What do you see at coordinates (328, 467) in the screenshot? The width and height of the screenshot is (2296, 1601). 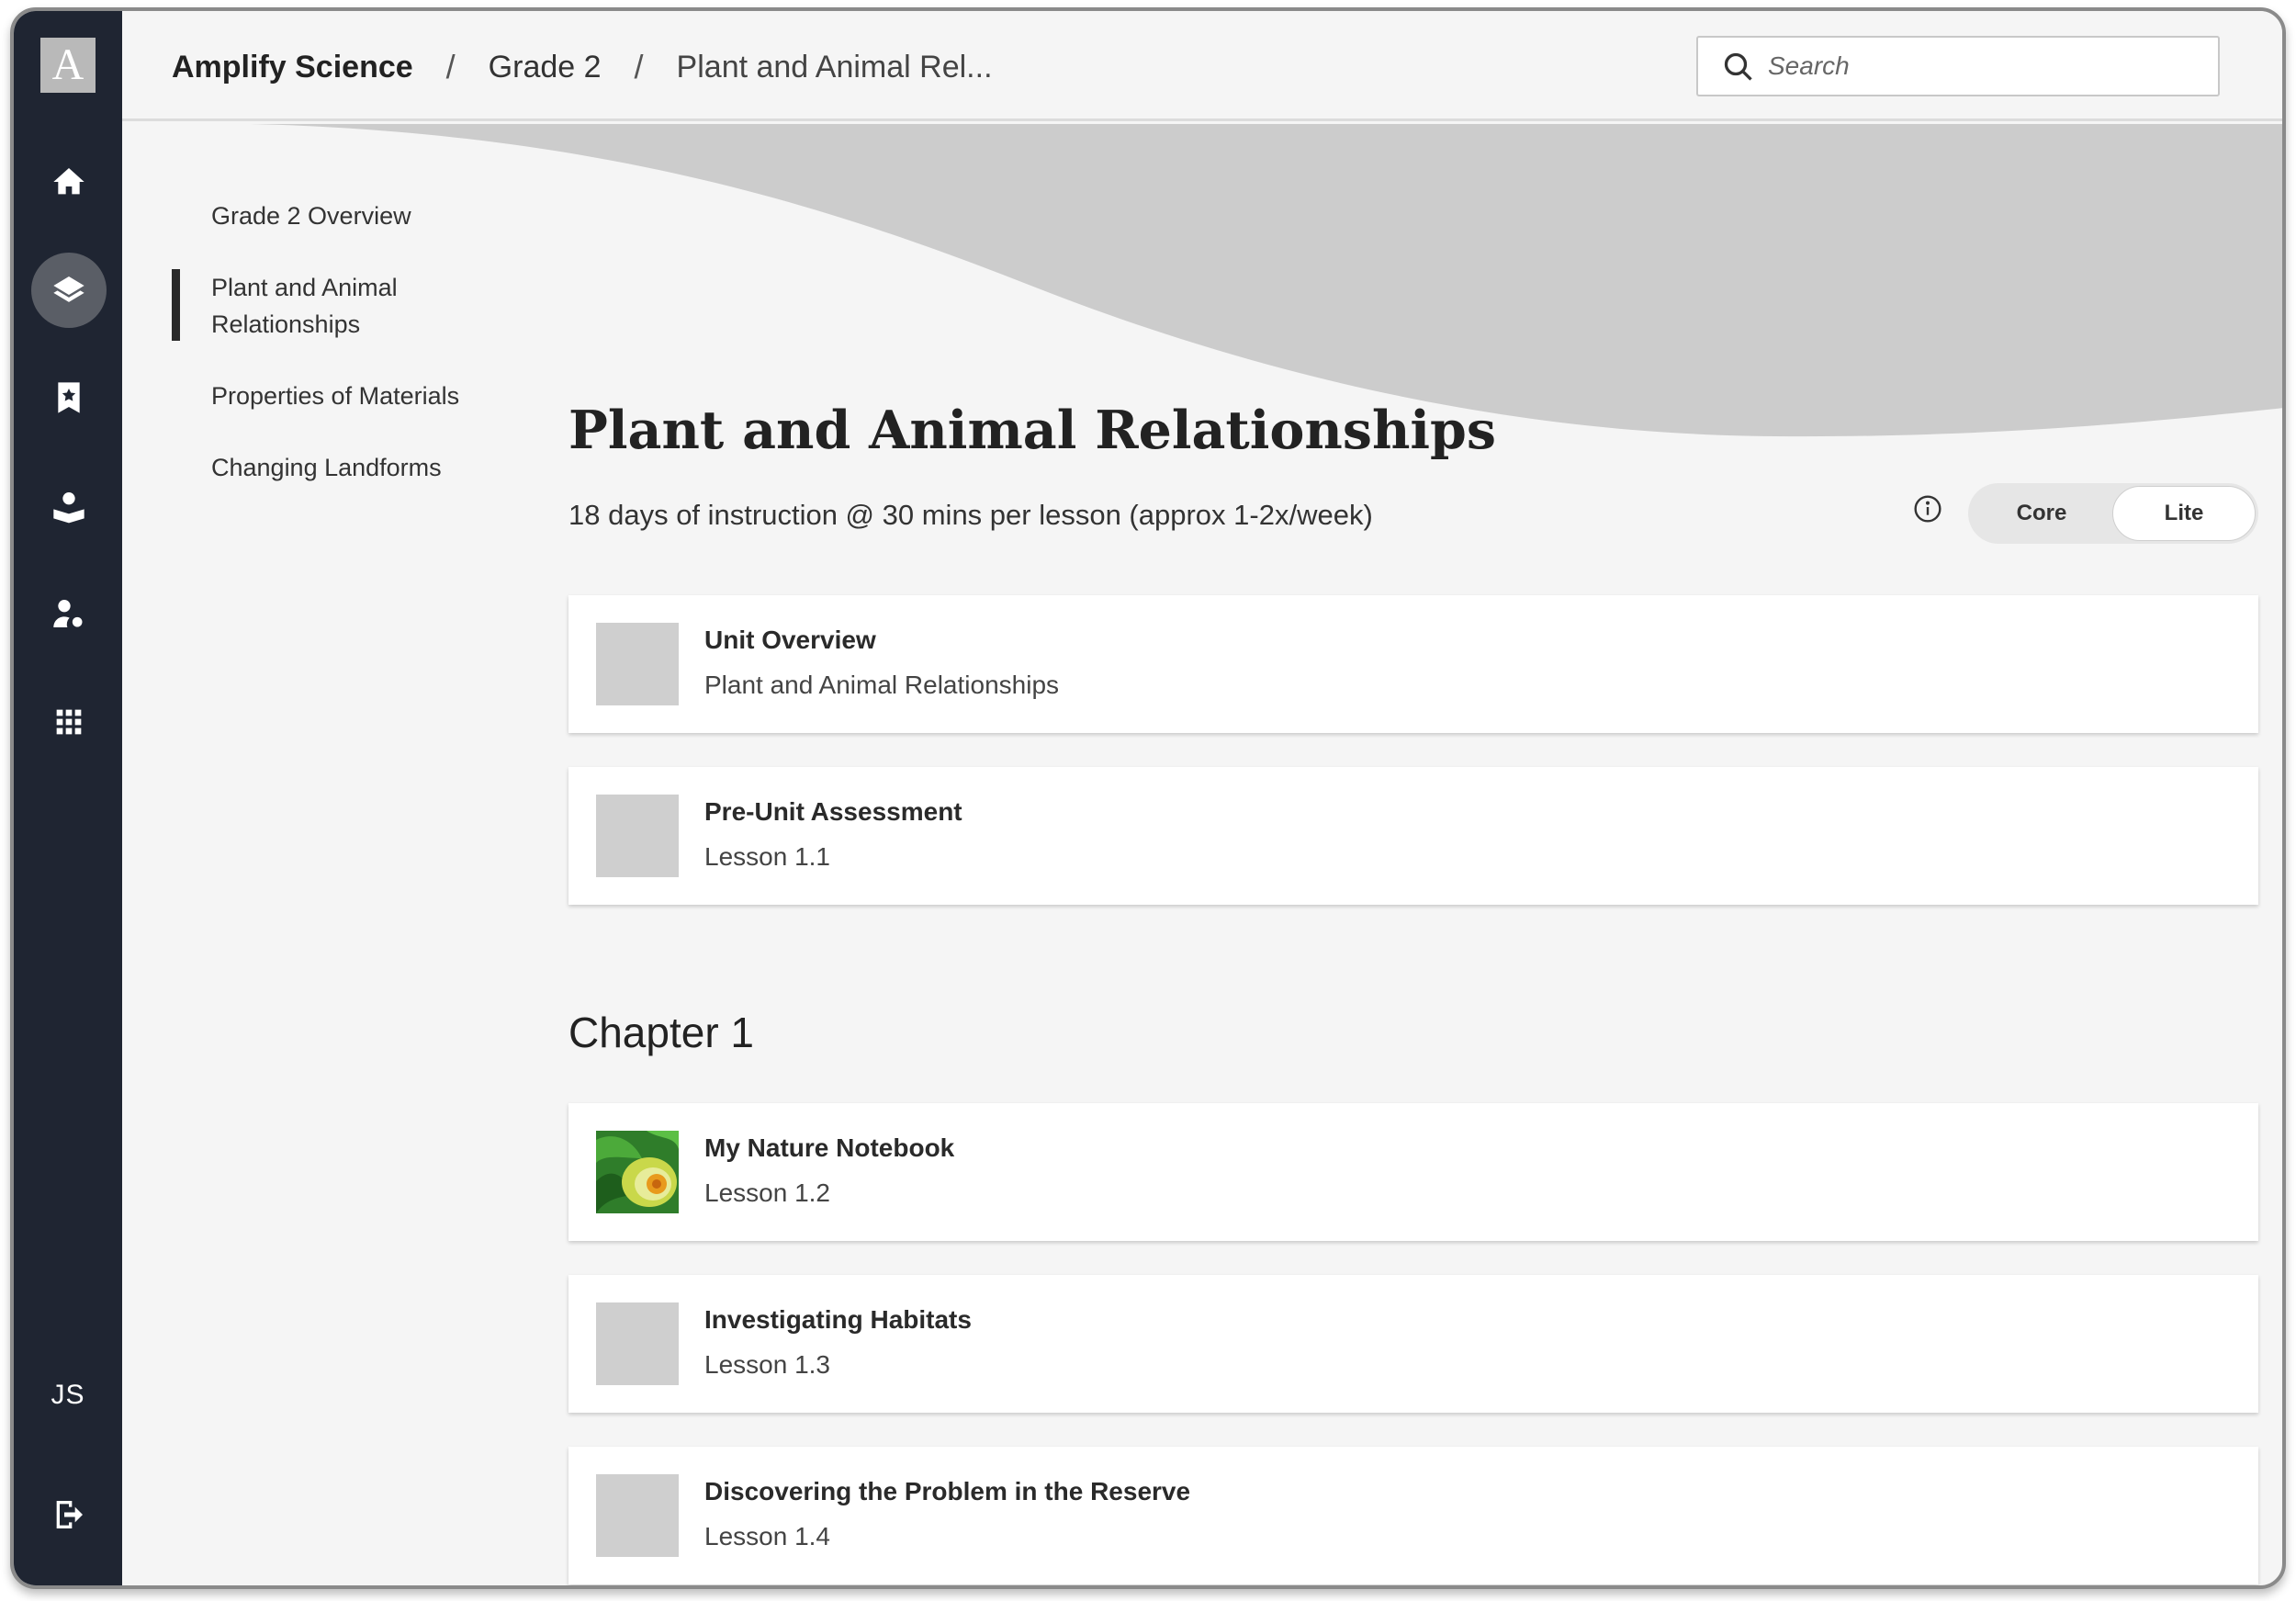 I see `nav-item-changing-landforms: Changing Landforms` at bounding box center [328, 467].